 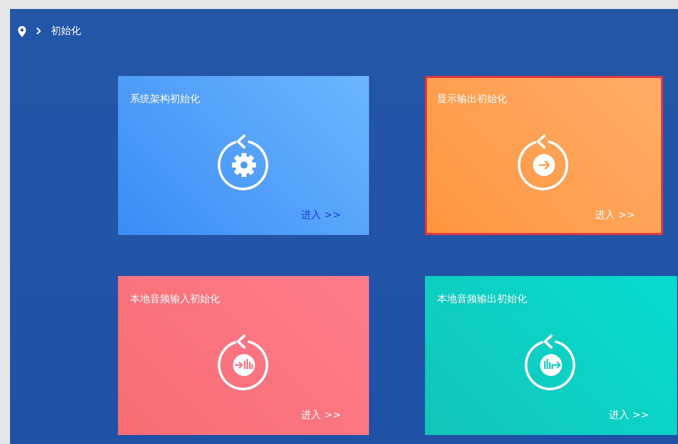 I want to click on breadcrumb-item: 初始化, so click(x=66, y=31).